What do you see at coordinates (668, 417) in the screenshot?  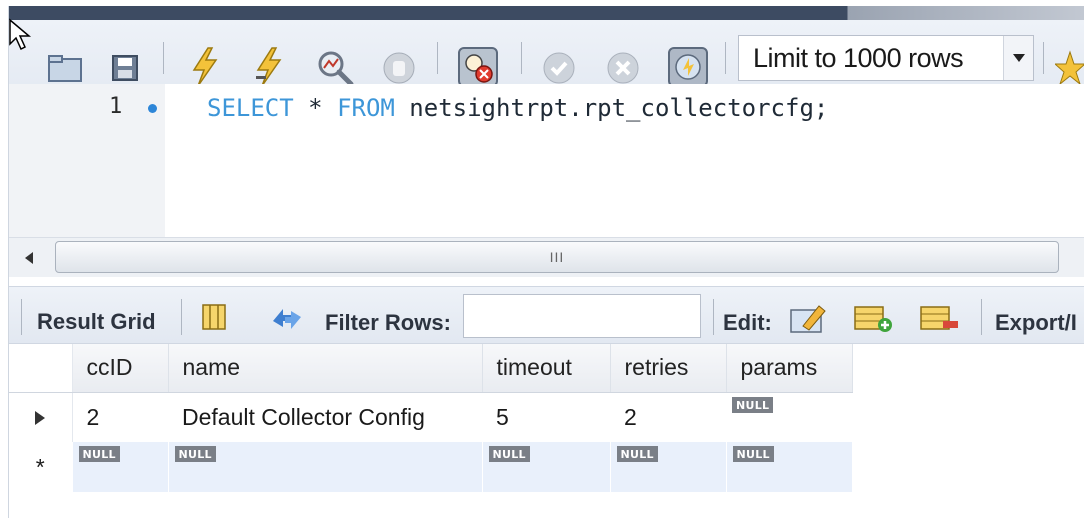 I see `cell-retries: 2` at bounding box center [668, 417].